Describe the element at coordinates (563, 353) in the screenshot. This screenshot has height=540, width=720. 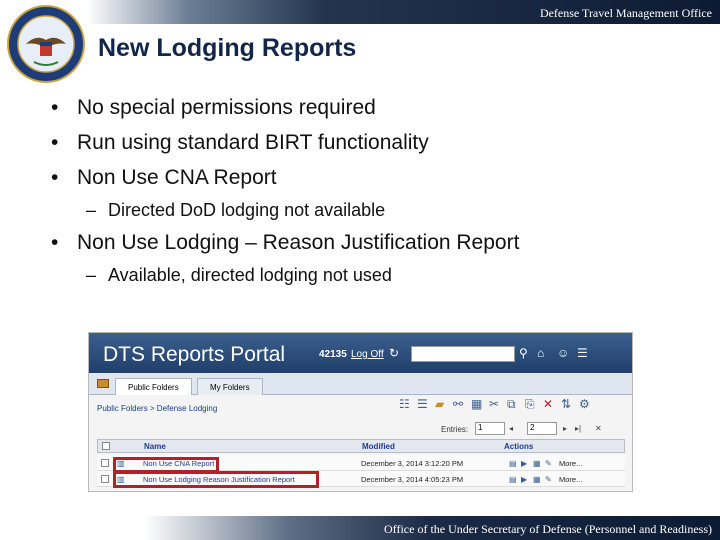
I see `user-icon: ☺` at that location.